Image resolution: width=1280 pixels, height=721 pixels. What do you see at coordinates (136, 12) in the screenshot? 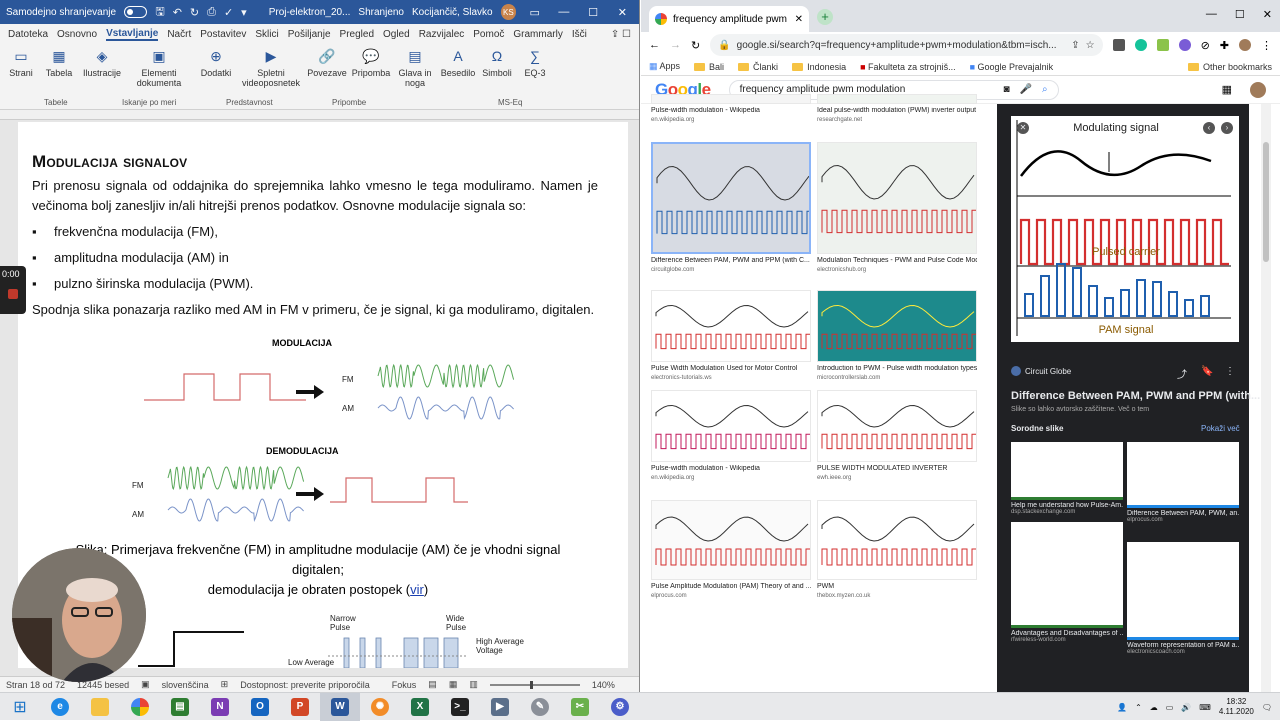
I see `autosave-toggle` at bounding box center [136, 12].